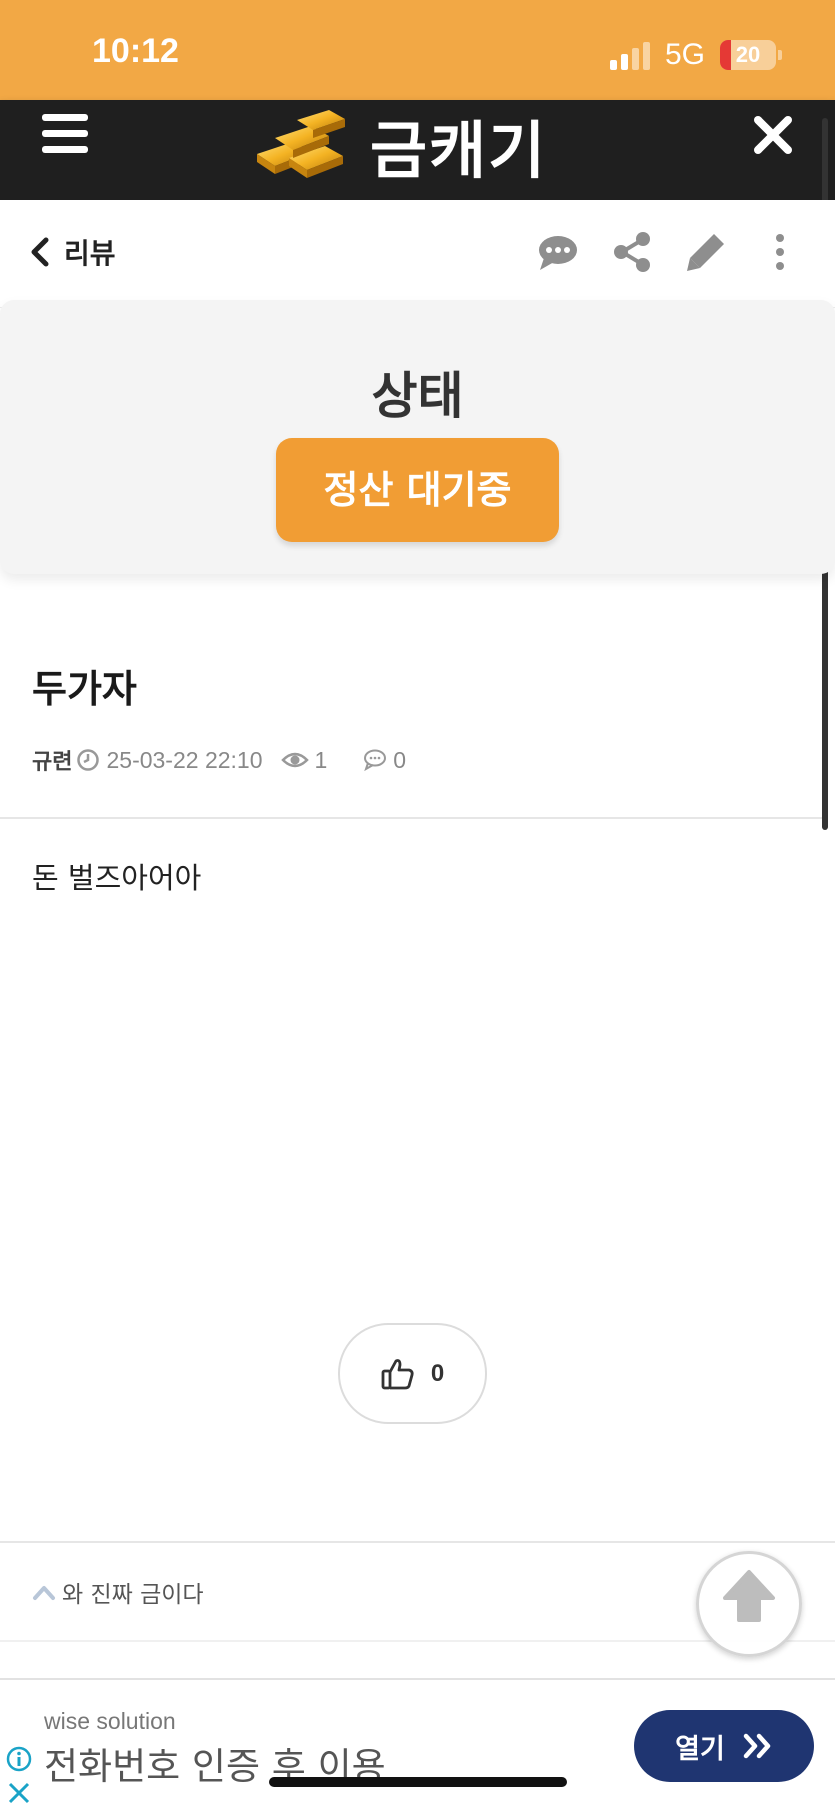 The image size is (835, 1807). I want to click on prev-post-link: 와 진짜 금이다, so click(118, 1592).